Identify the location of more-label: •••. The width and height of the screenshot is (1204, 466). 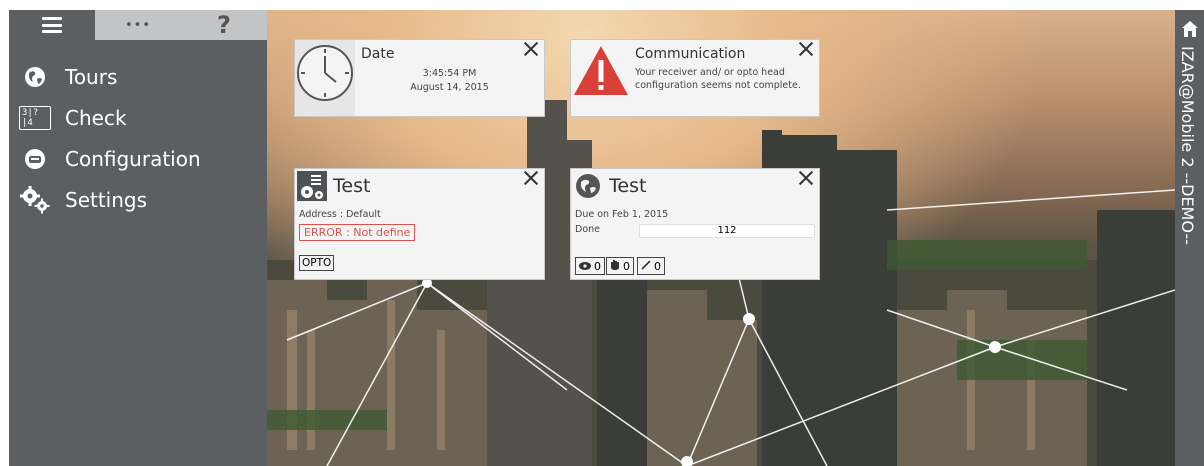
(137, 25).